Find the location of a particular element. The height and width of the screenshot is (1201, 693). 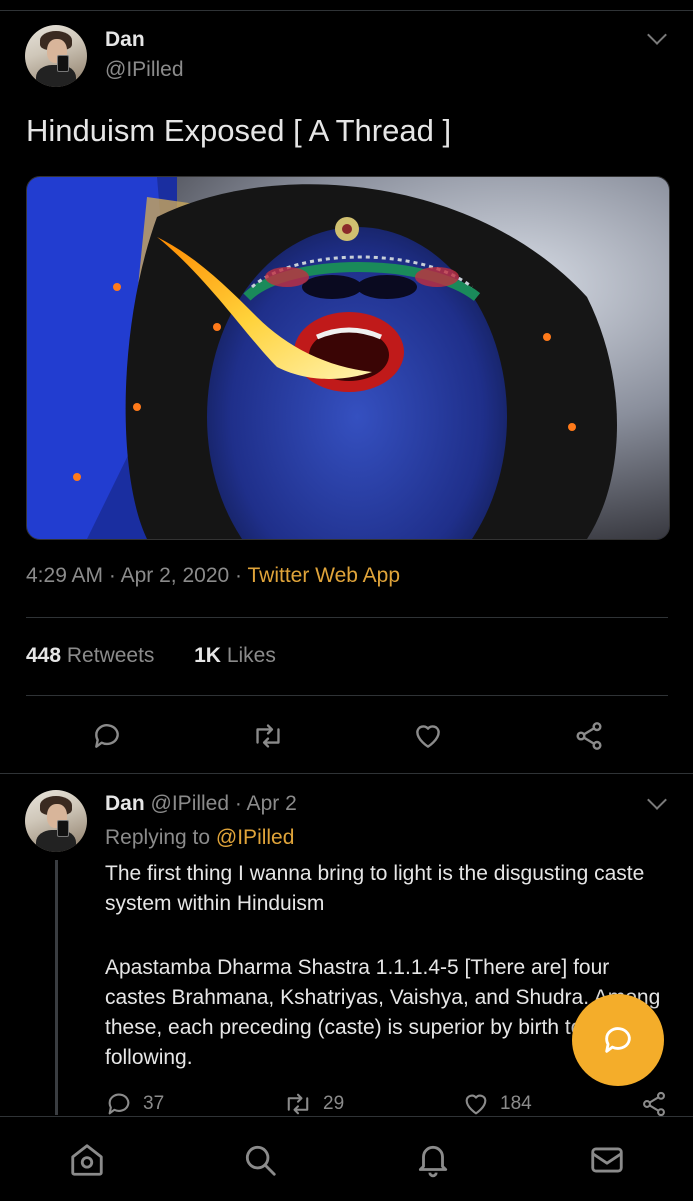

reply-count: 37 is located at coordinates (154, 1103).